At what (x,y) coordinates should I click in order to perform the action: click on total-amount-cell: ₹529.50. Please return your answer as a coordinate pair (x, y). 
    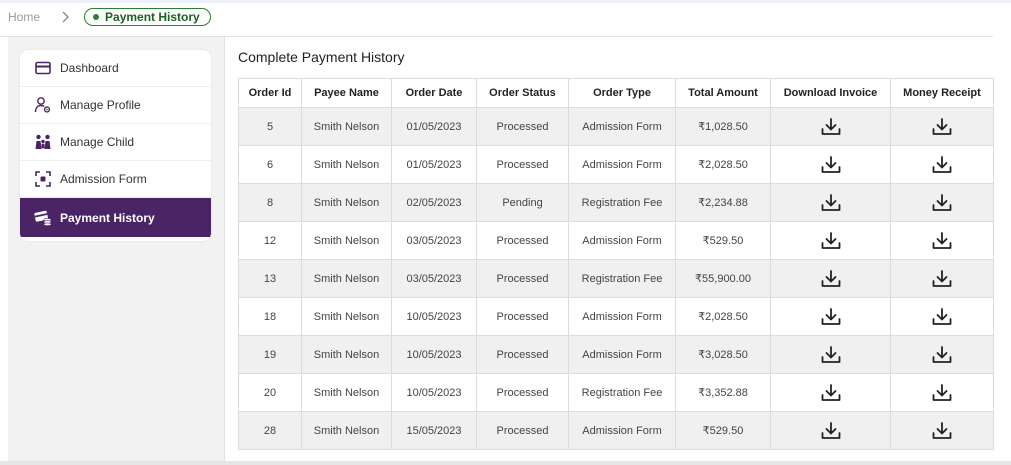
    Looking at the image, I should click on (723, 240).